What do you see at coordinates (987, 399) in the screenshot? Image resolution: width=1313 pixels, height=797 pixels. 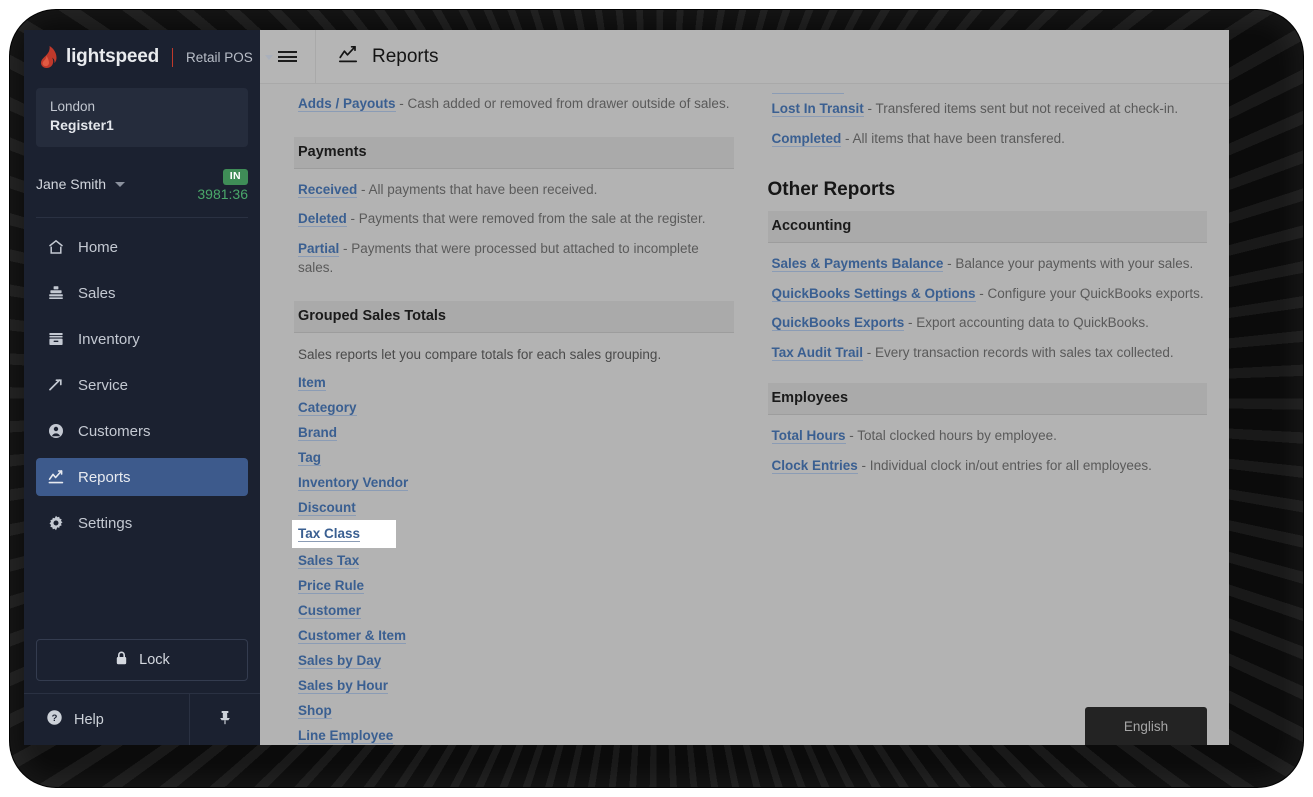 I see `section-header-employees: Employees` at bounding box center [987, 399].